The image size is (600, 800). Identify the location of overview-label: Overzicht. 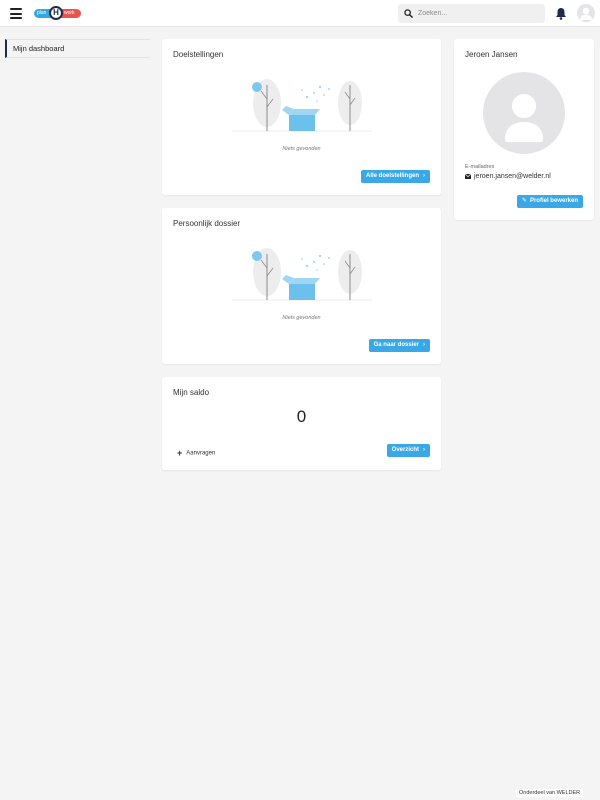
(405, 450).